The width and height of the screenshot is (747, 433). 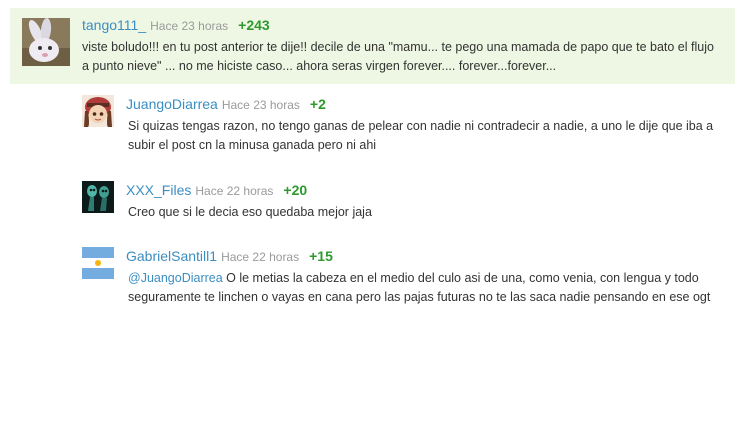 I want to click on comment-meta: GabrielSantill1 Hace 22 horas +15, so click(x=229, y=256).